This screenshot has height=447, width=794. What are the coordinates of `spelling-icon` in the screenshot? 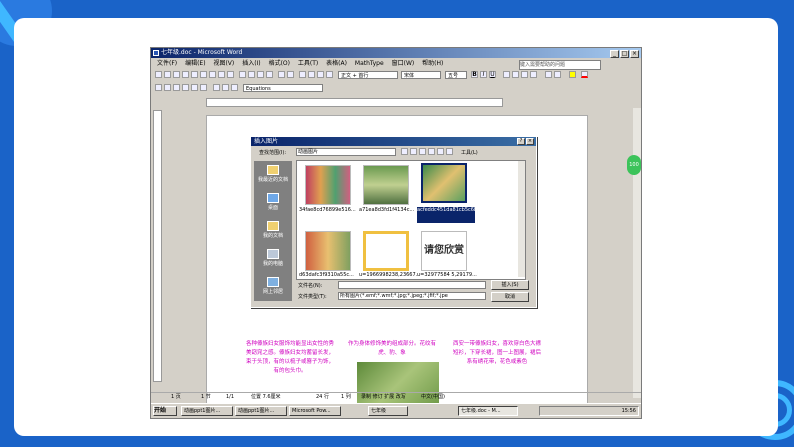 It's located at (221, 74).